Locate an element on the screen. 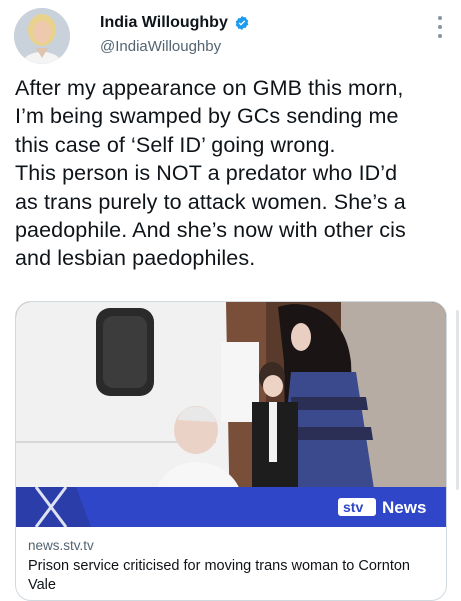 This screenshot has width=461, height=601. author-name-row: India Willoughby is located at coordinates (175, 23).